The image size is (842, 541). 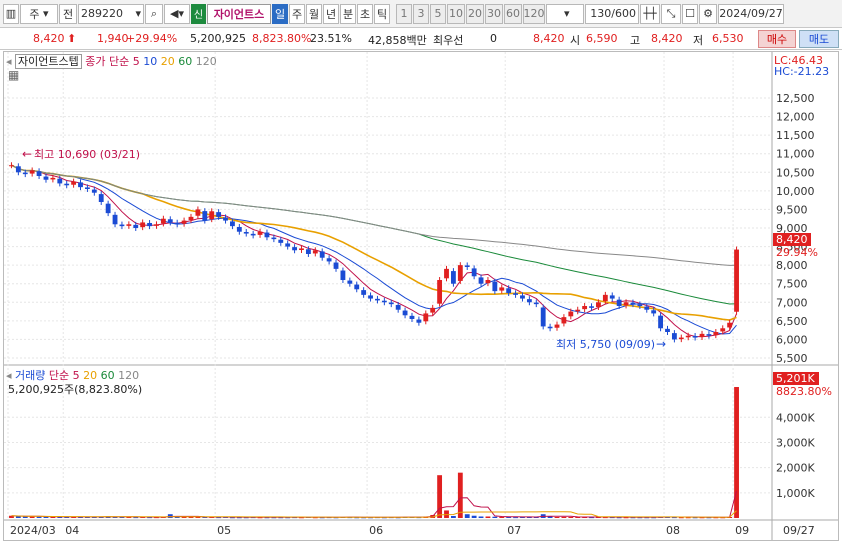 What do you see at coordinates (795, 172) in the screenshot?
I see `y-tick-label: 10,500` at bounding box center [795, 172].